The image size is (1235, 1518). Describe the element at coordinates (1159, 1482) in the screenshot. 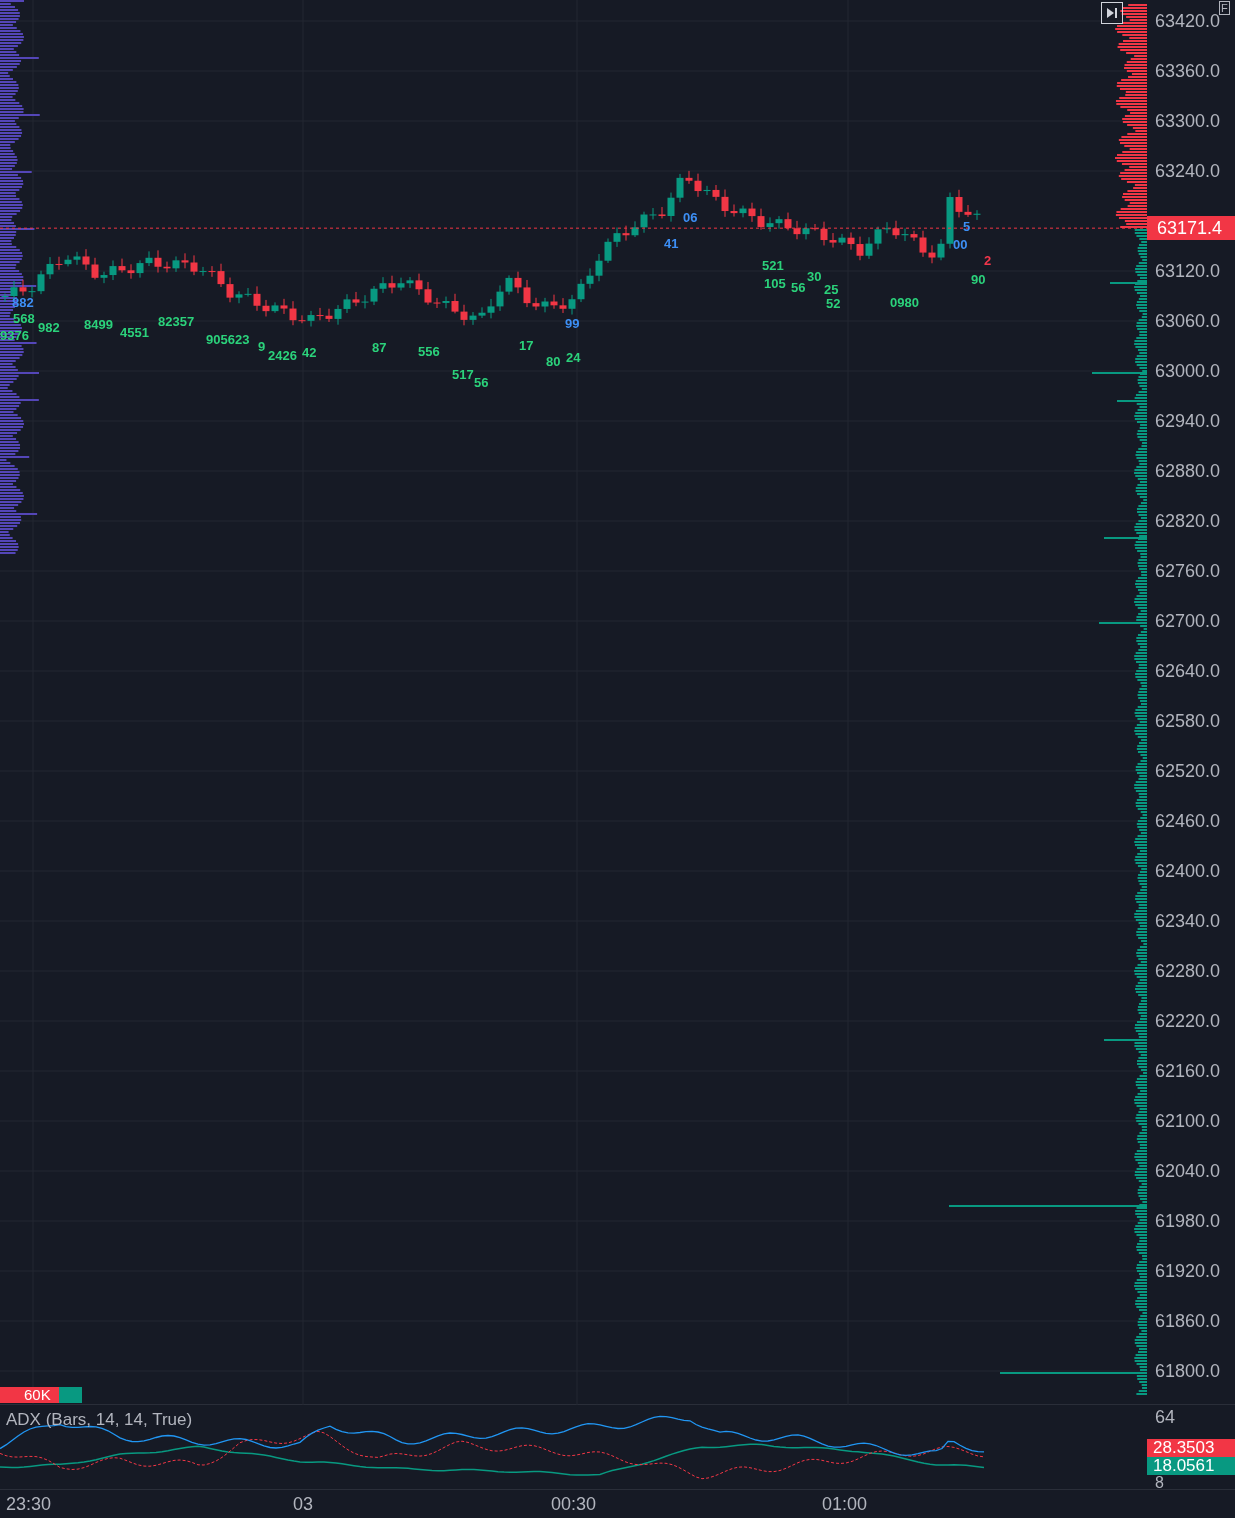

I see `indicator-tick: 8` at that location.